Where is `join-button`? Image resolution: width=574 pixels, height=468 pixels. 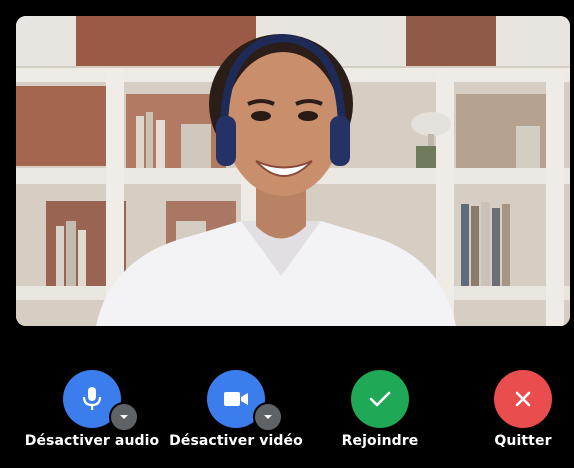
join-button is located at coordinates (380, 399).